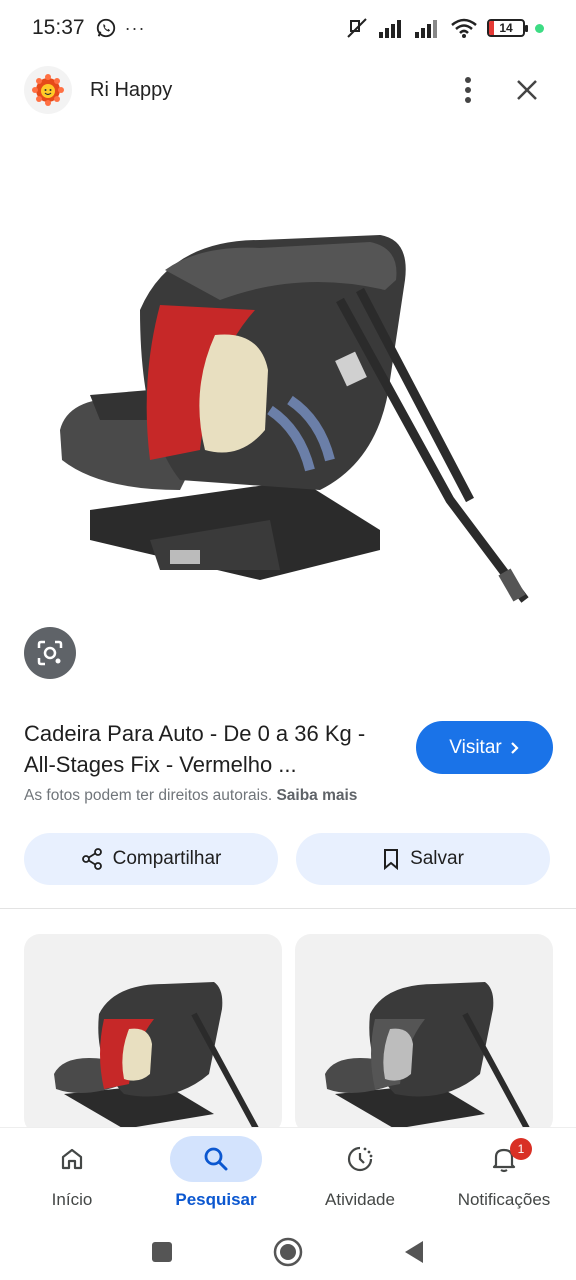 Image resolution: width=576 pixels, height=1280 pixels. I want to click on battery-level: 14, so click(506, 28).